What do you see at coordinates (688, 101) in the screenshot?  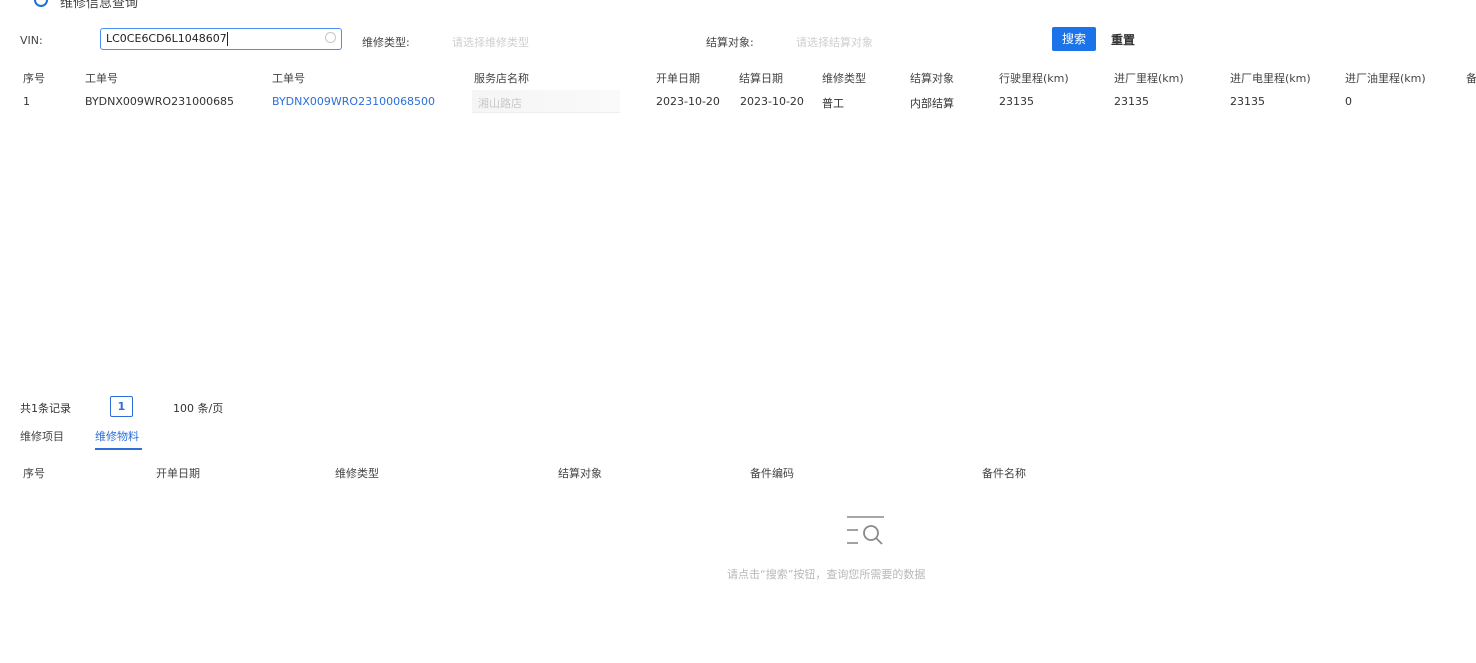 I see `table-cell-open-date: 2023-10-20` at bounding box center [688, 101].